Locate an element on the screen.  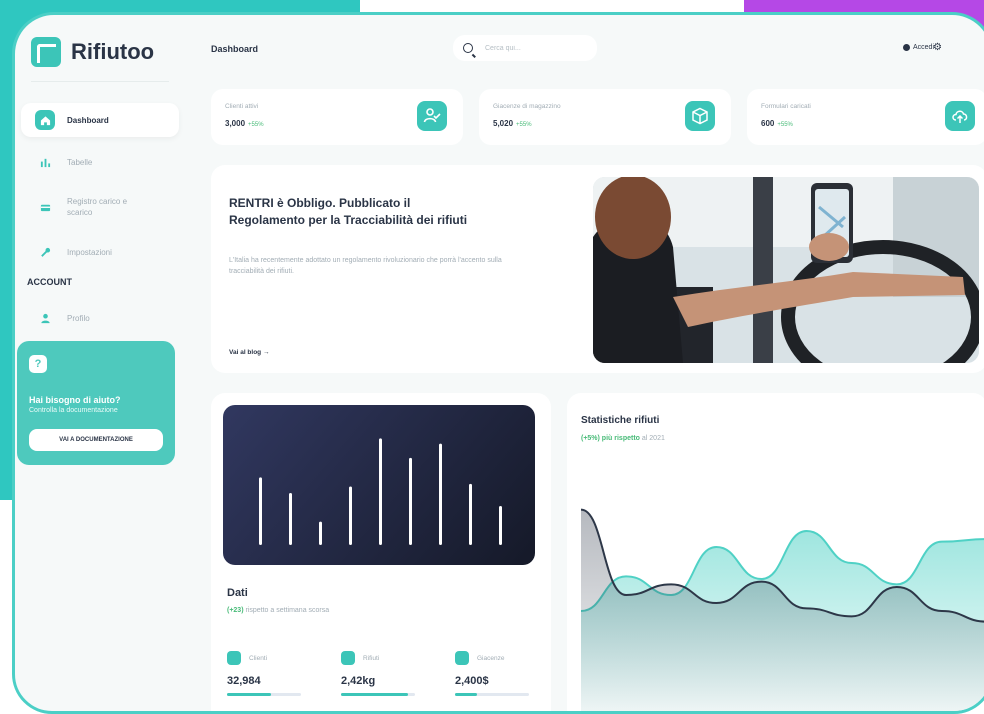
wallet-icon is located at coordinates (234, 658).